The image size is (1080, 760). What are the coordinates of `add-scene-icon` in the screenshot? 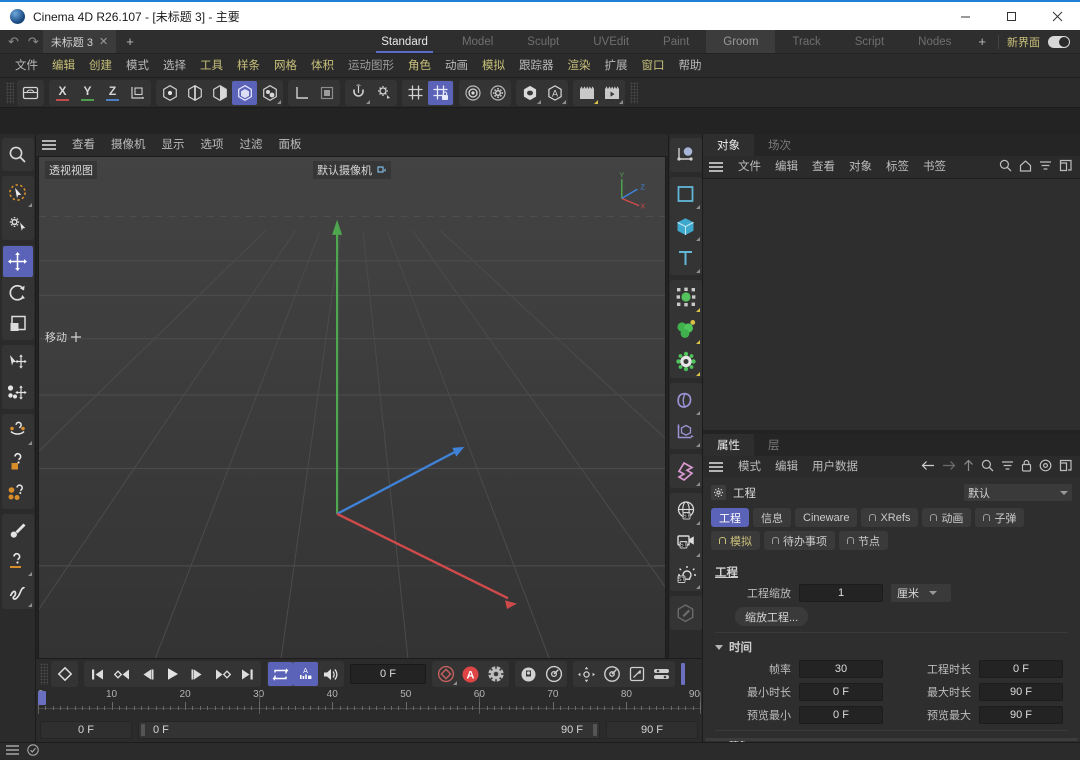 It's located at (611, 93).